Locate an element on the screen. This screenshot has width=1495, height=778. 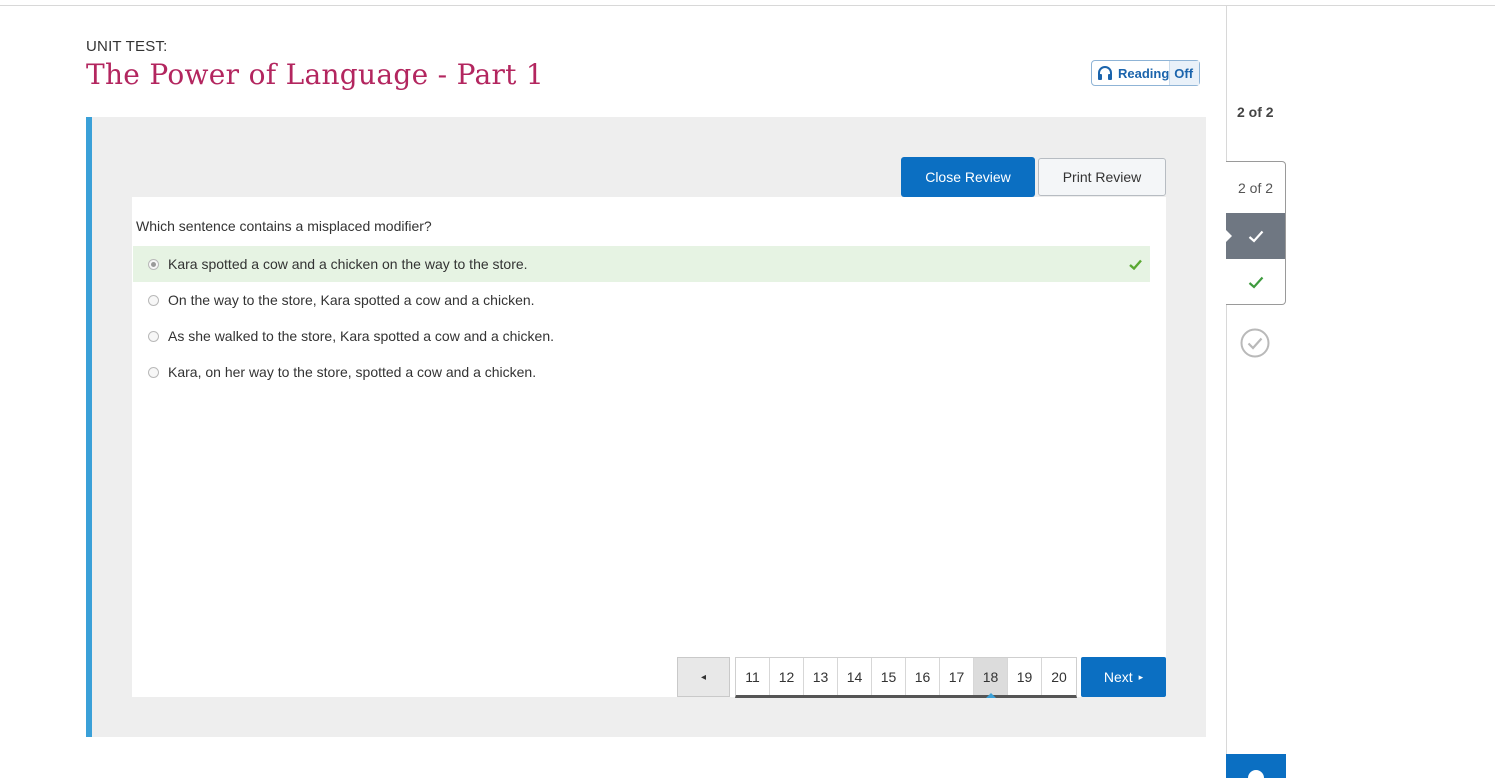
page-button-17: 17 is located at coordinates (957, 676).